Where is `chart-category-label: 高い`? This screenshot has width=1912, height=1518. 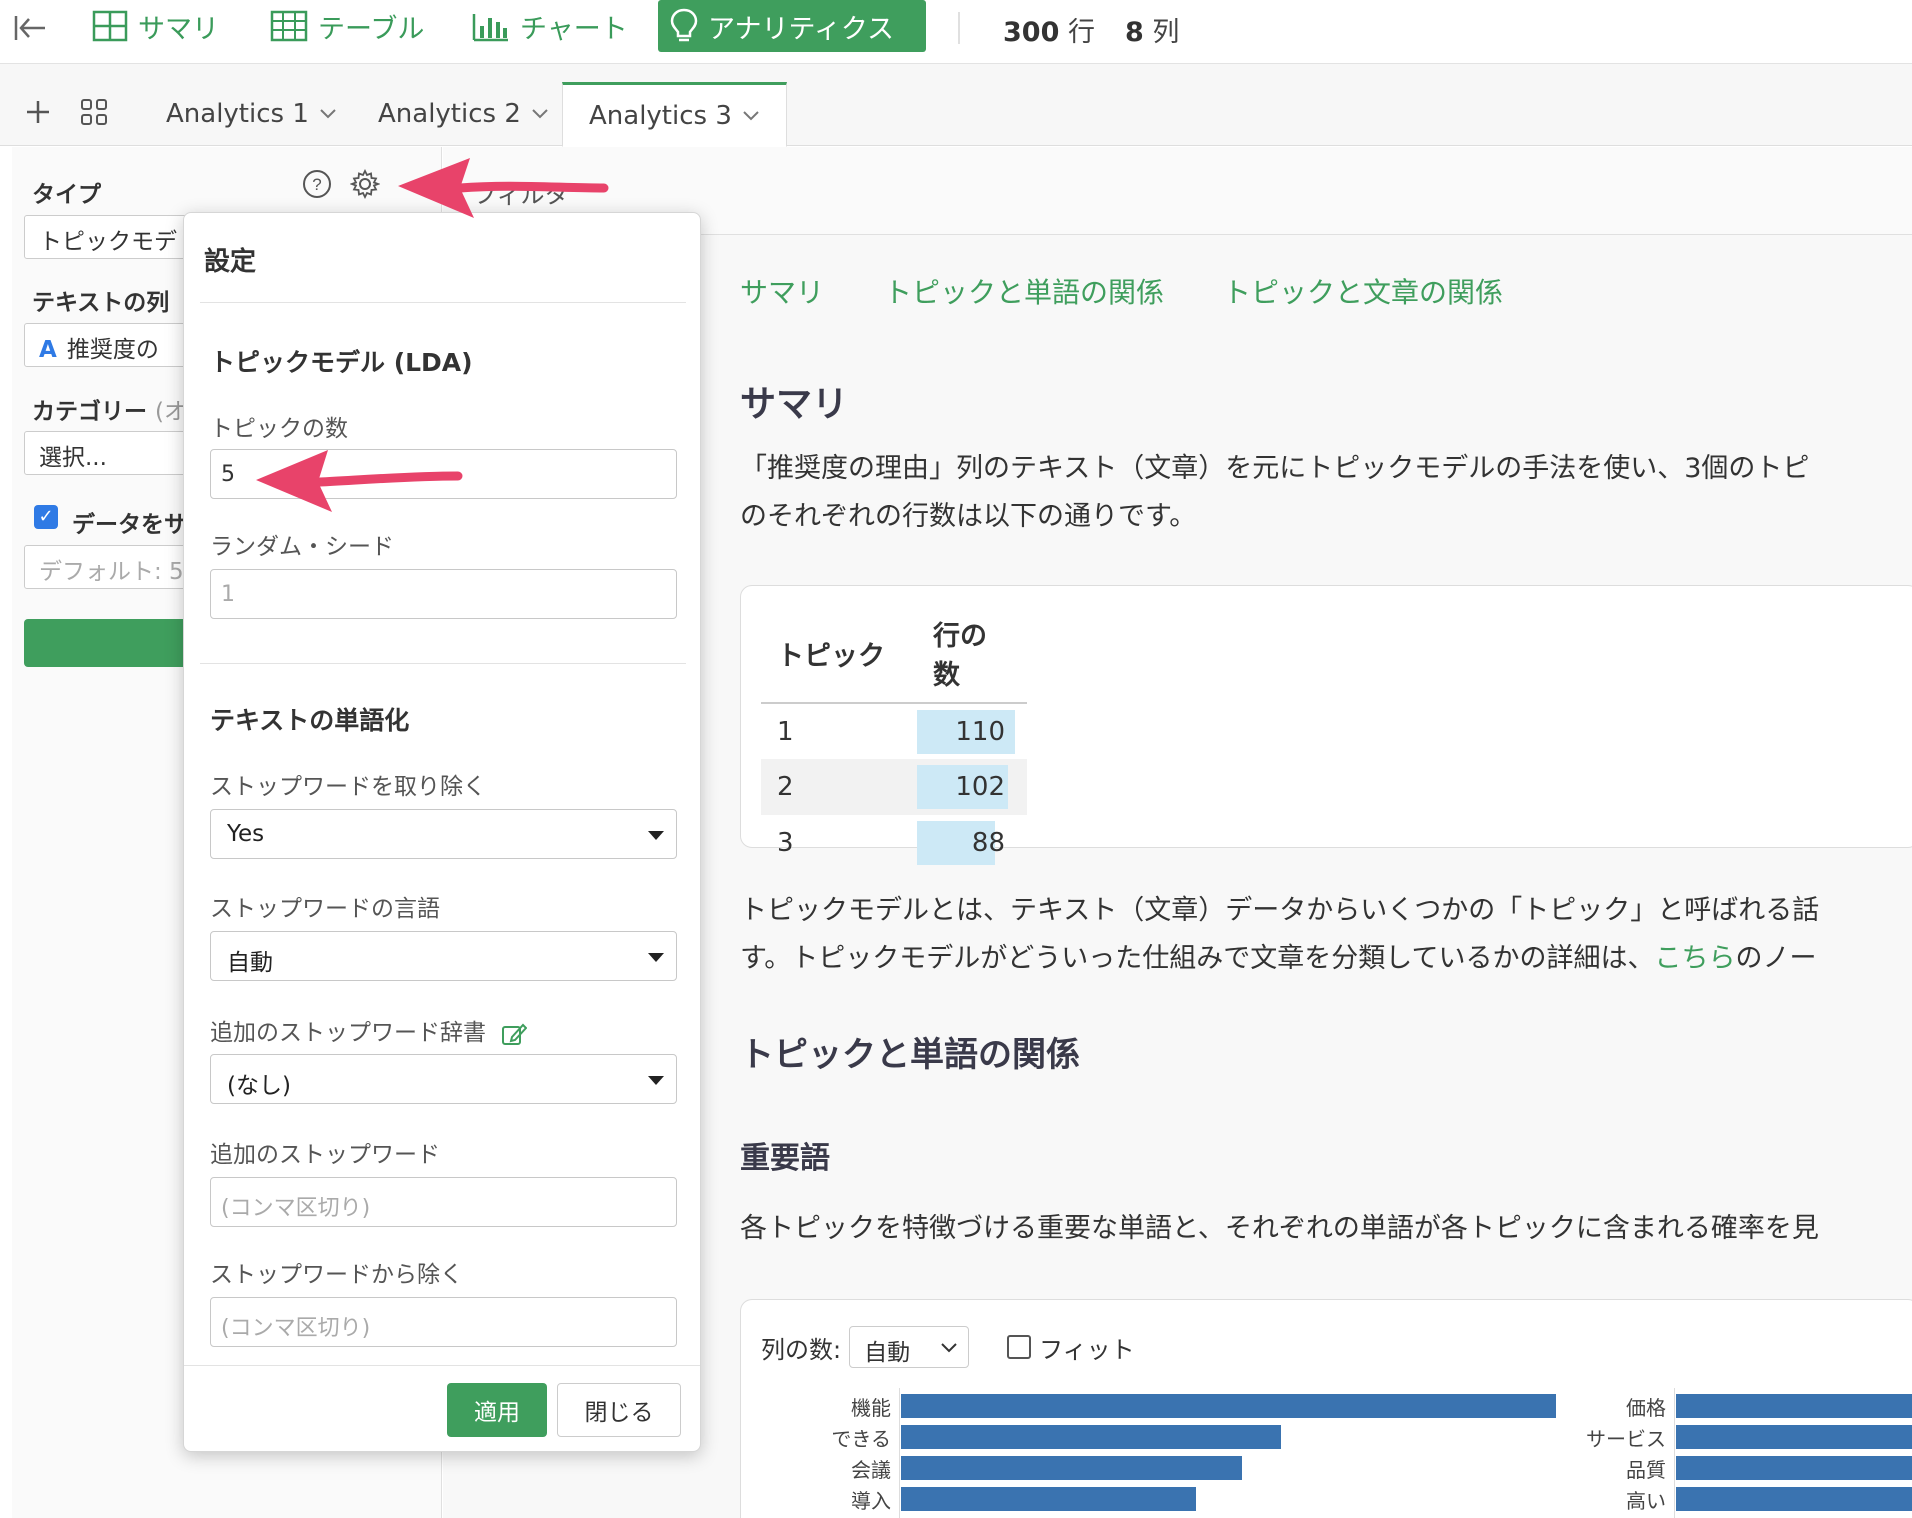 chart-category-label: 高い is located at coordinates (1646, 1501).